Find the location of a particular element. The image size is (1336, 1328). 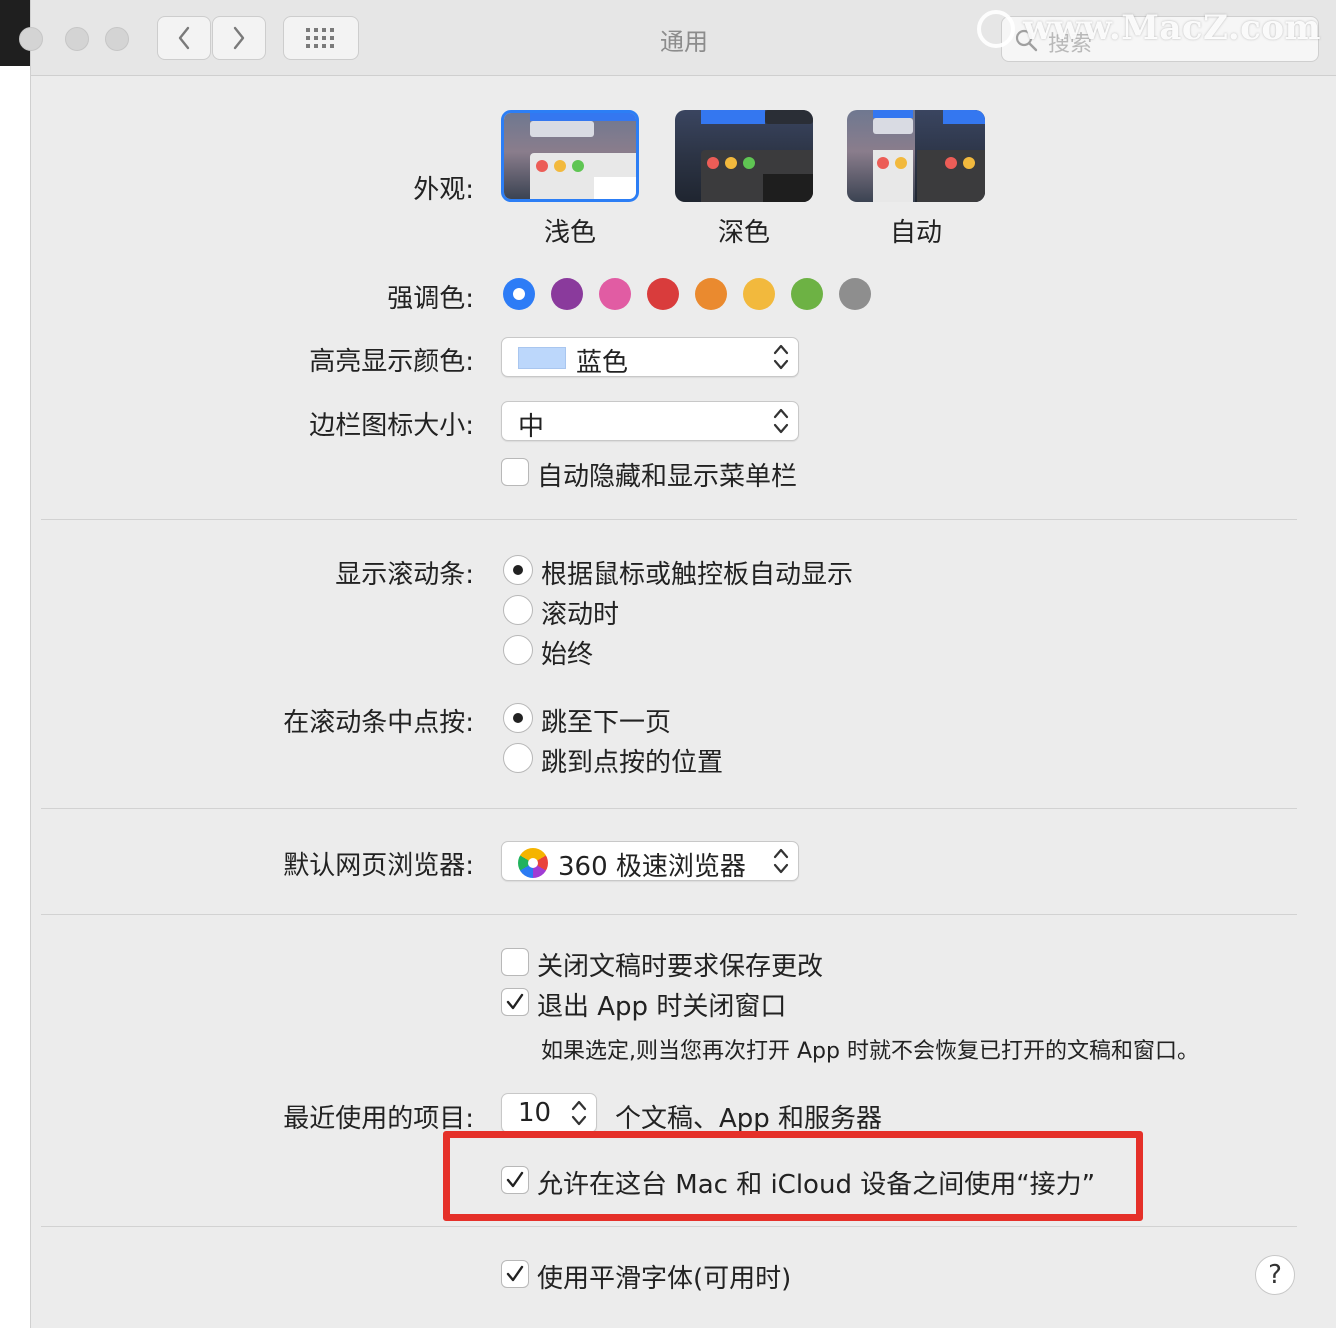

ask-save-changes-checkbox is located at coordinates (515, 962).